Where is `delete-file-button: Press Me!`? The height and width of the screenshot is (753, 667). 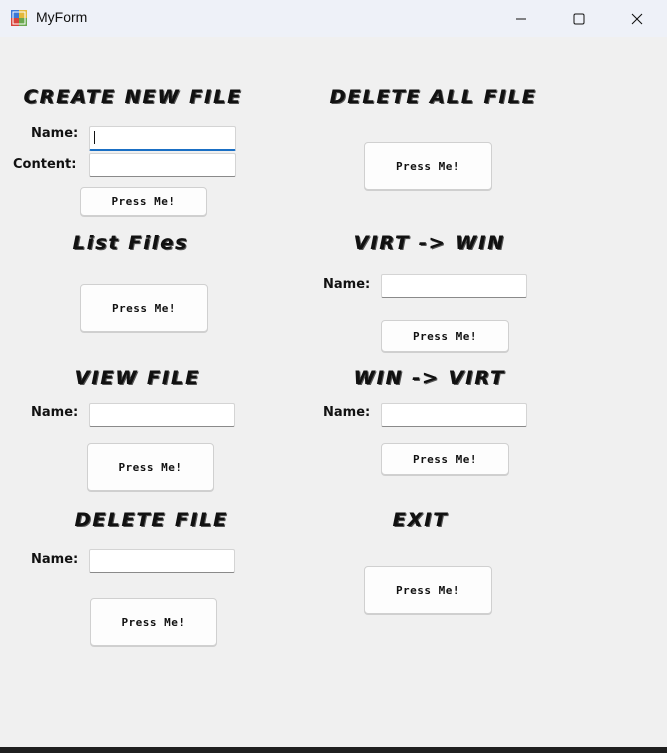
delete-file-button: Press Me! is located at coordinates (153, 622).